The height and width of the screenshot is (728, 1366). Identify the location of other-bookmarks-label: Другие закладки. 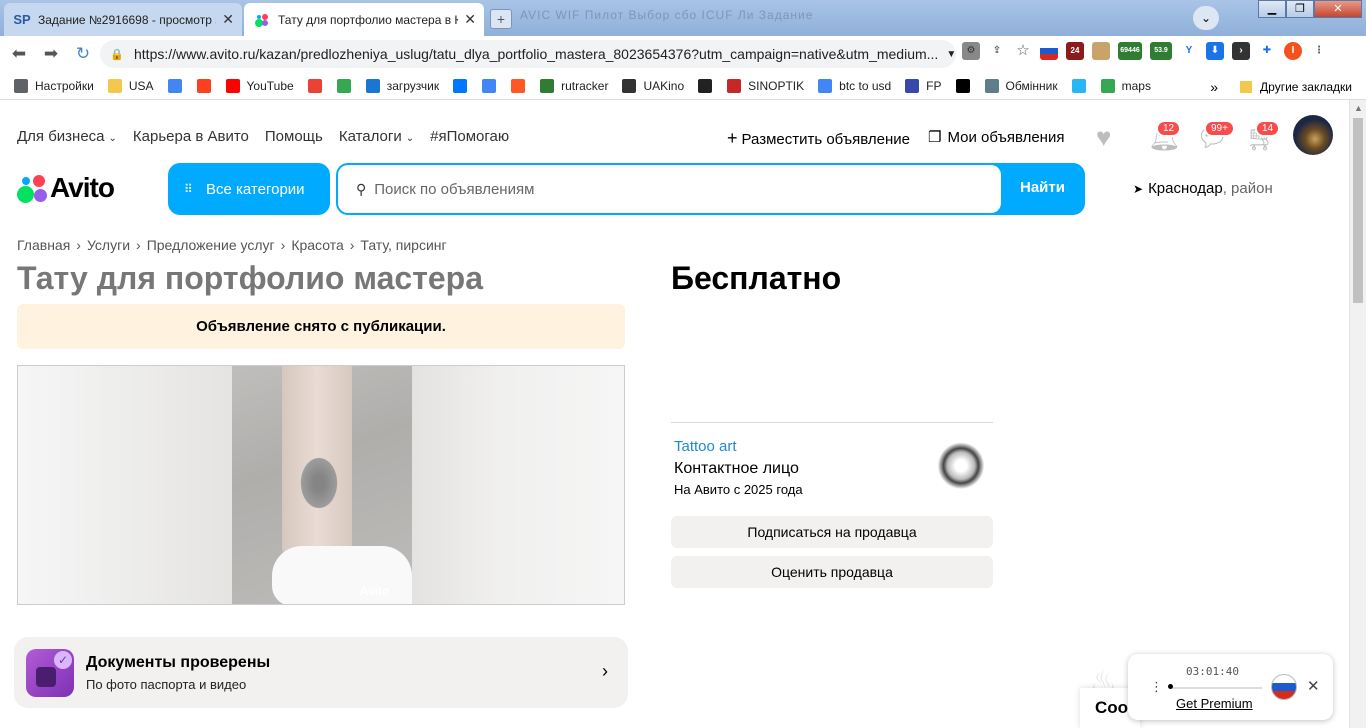
(1306, 87).